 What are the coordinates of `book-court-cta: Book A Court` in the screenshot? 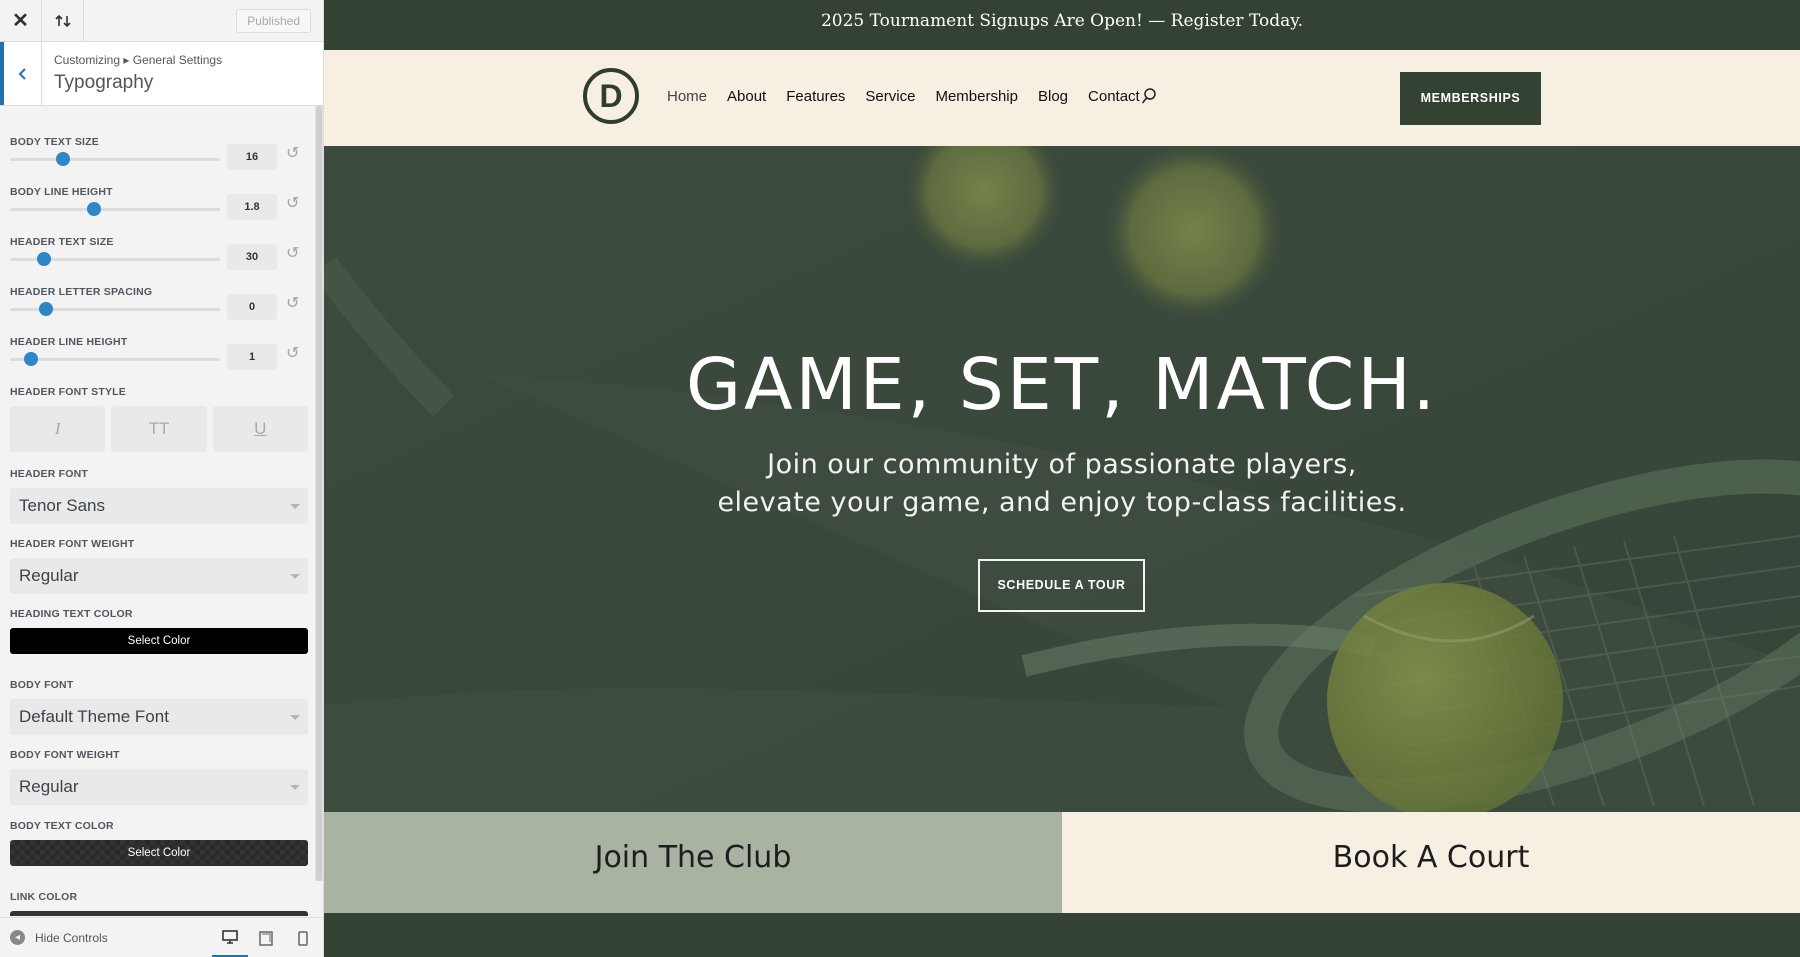 It's located at (1431, 862).